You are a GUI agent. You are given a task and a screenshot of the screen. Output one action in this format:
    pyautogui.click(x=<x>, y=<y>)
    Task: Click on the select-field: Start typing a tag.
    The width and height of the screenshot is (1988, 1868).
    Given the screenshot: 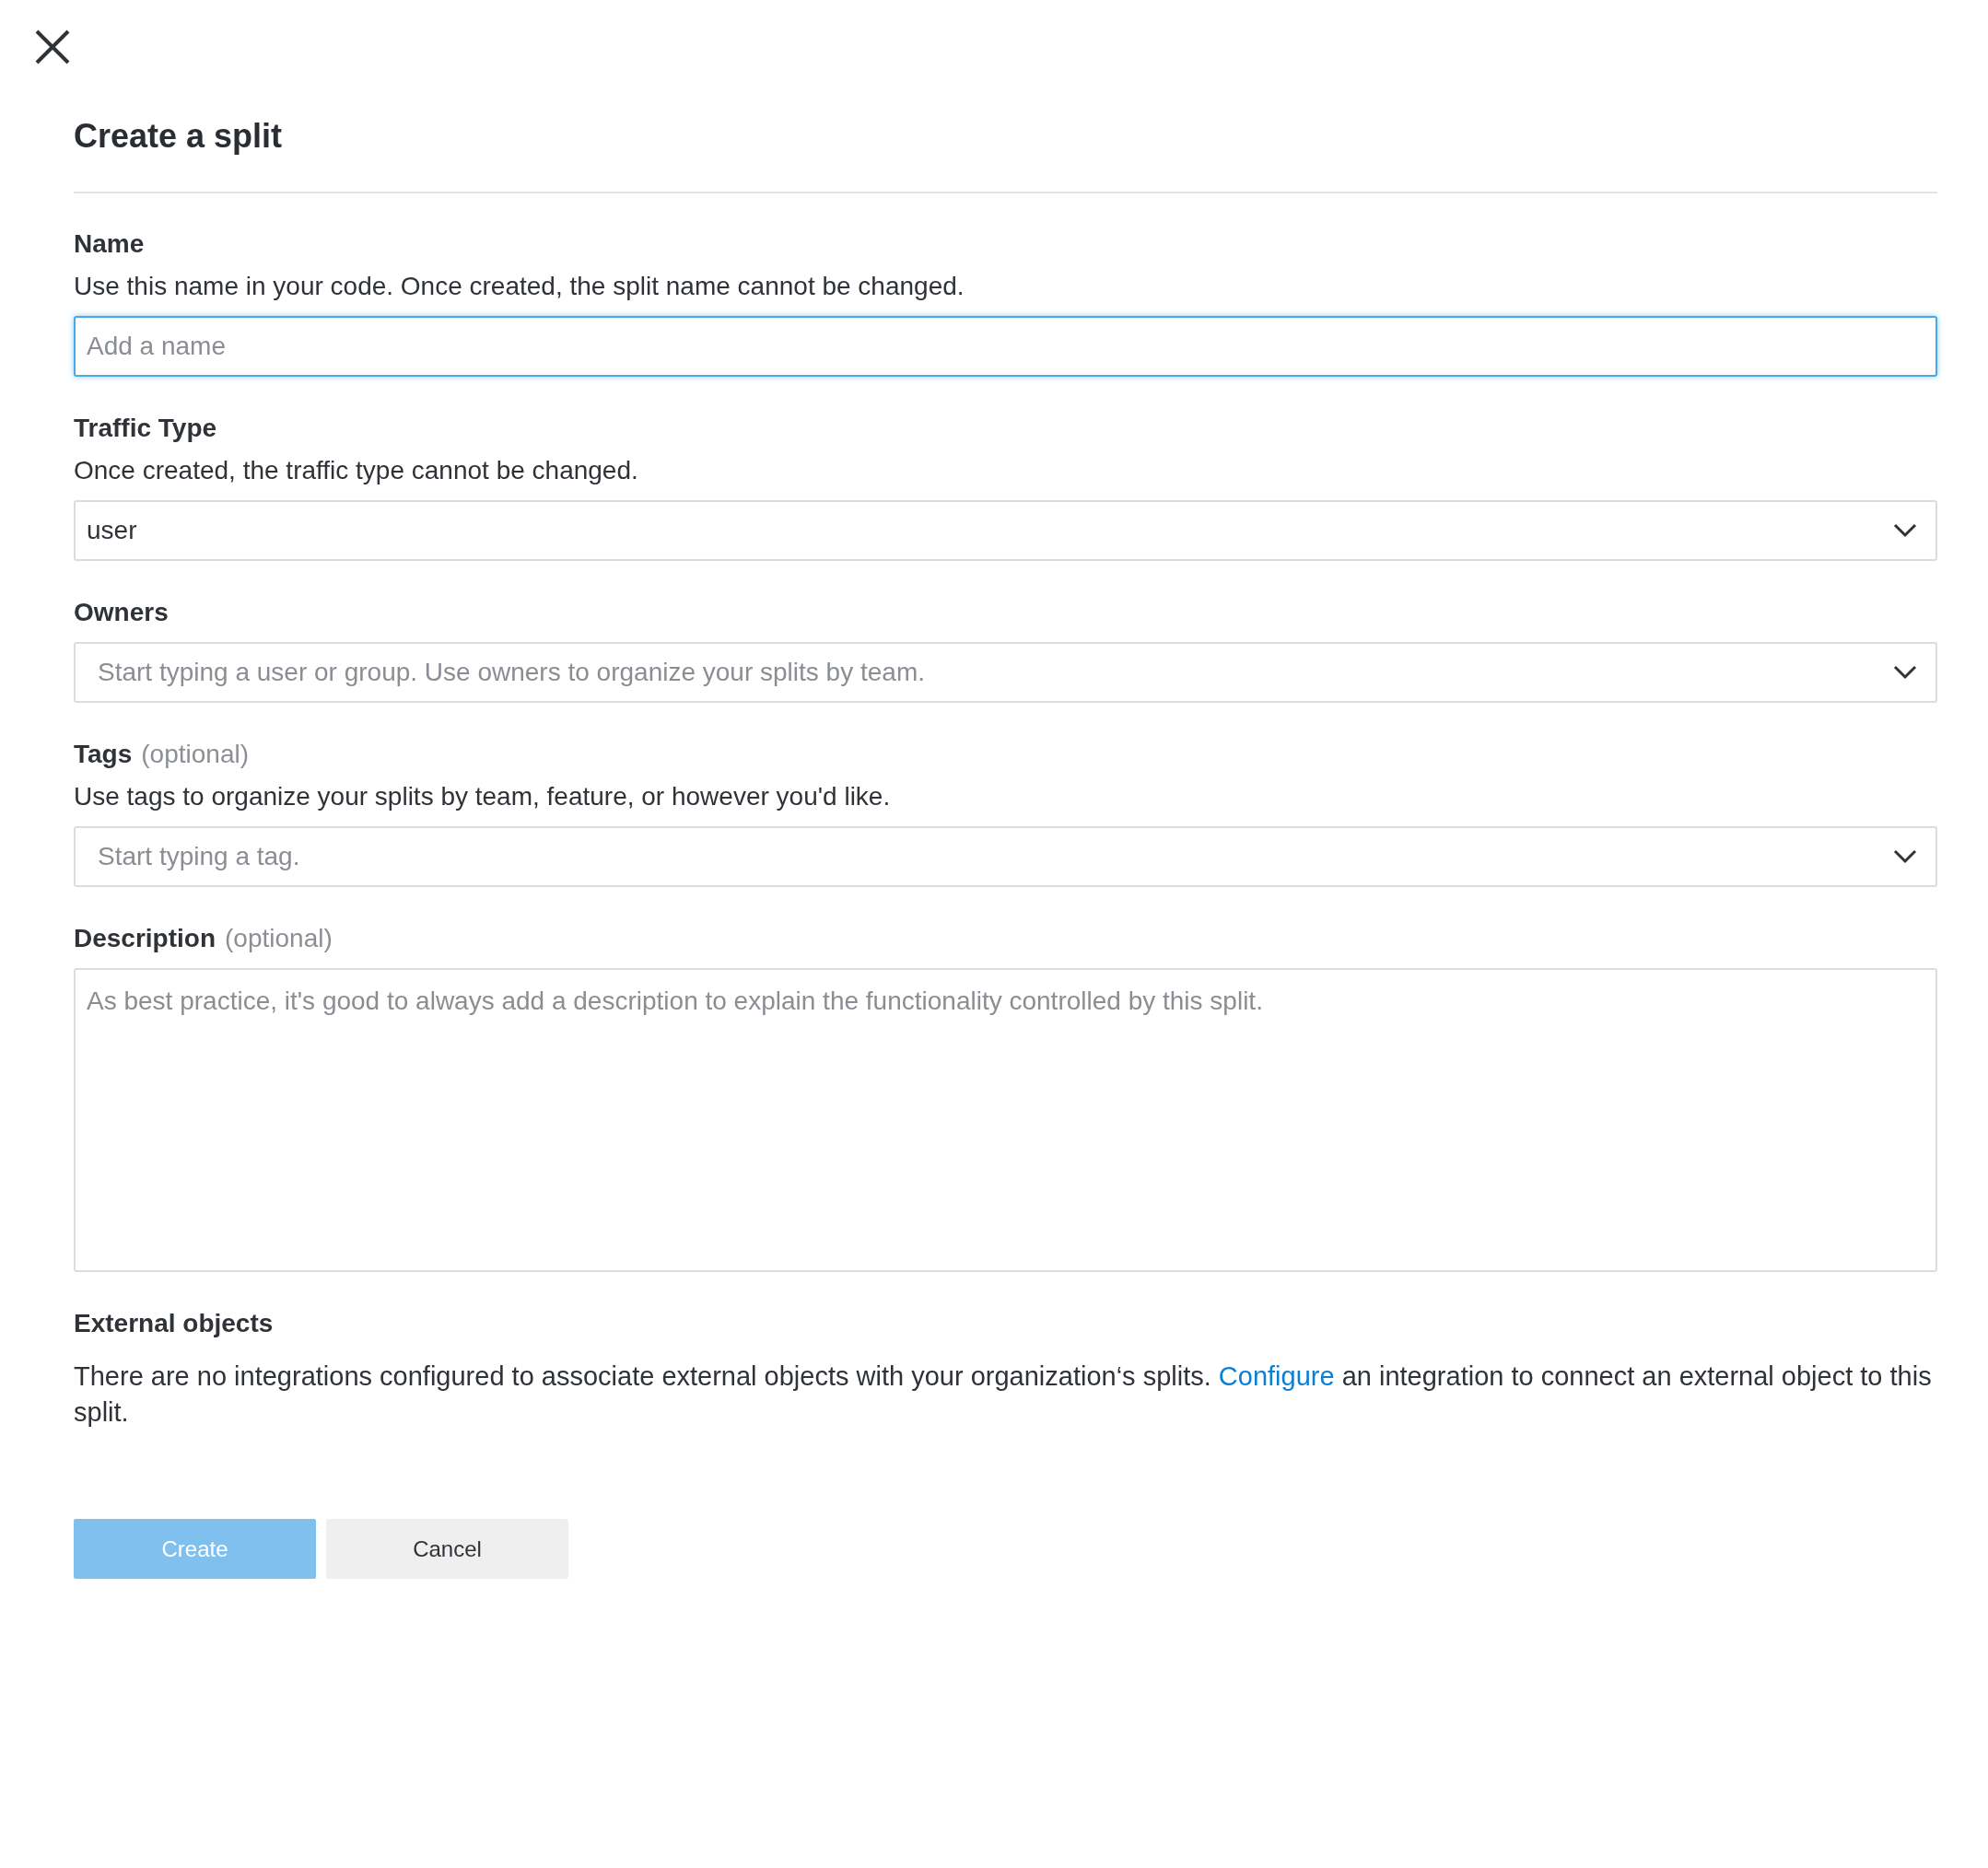 What is the action you would take?
    pyautogui.click(x=1005, y=856)
    